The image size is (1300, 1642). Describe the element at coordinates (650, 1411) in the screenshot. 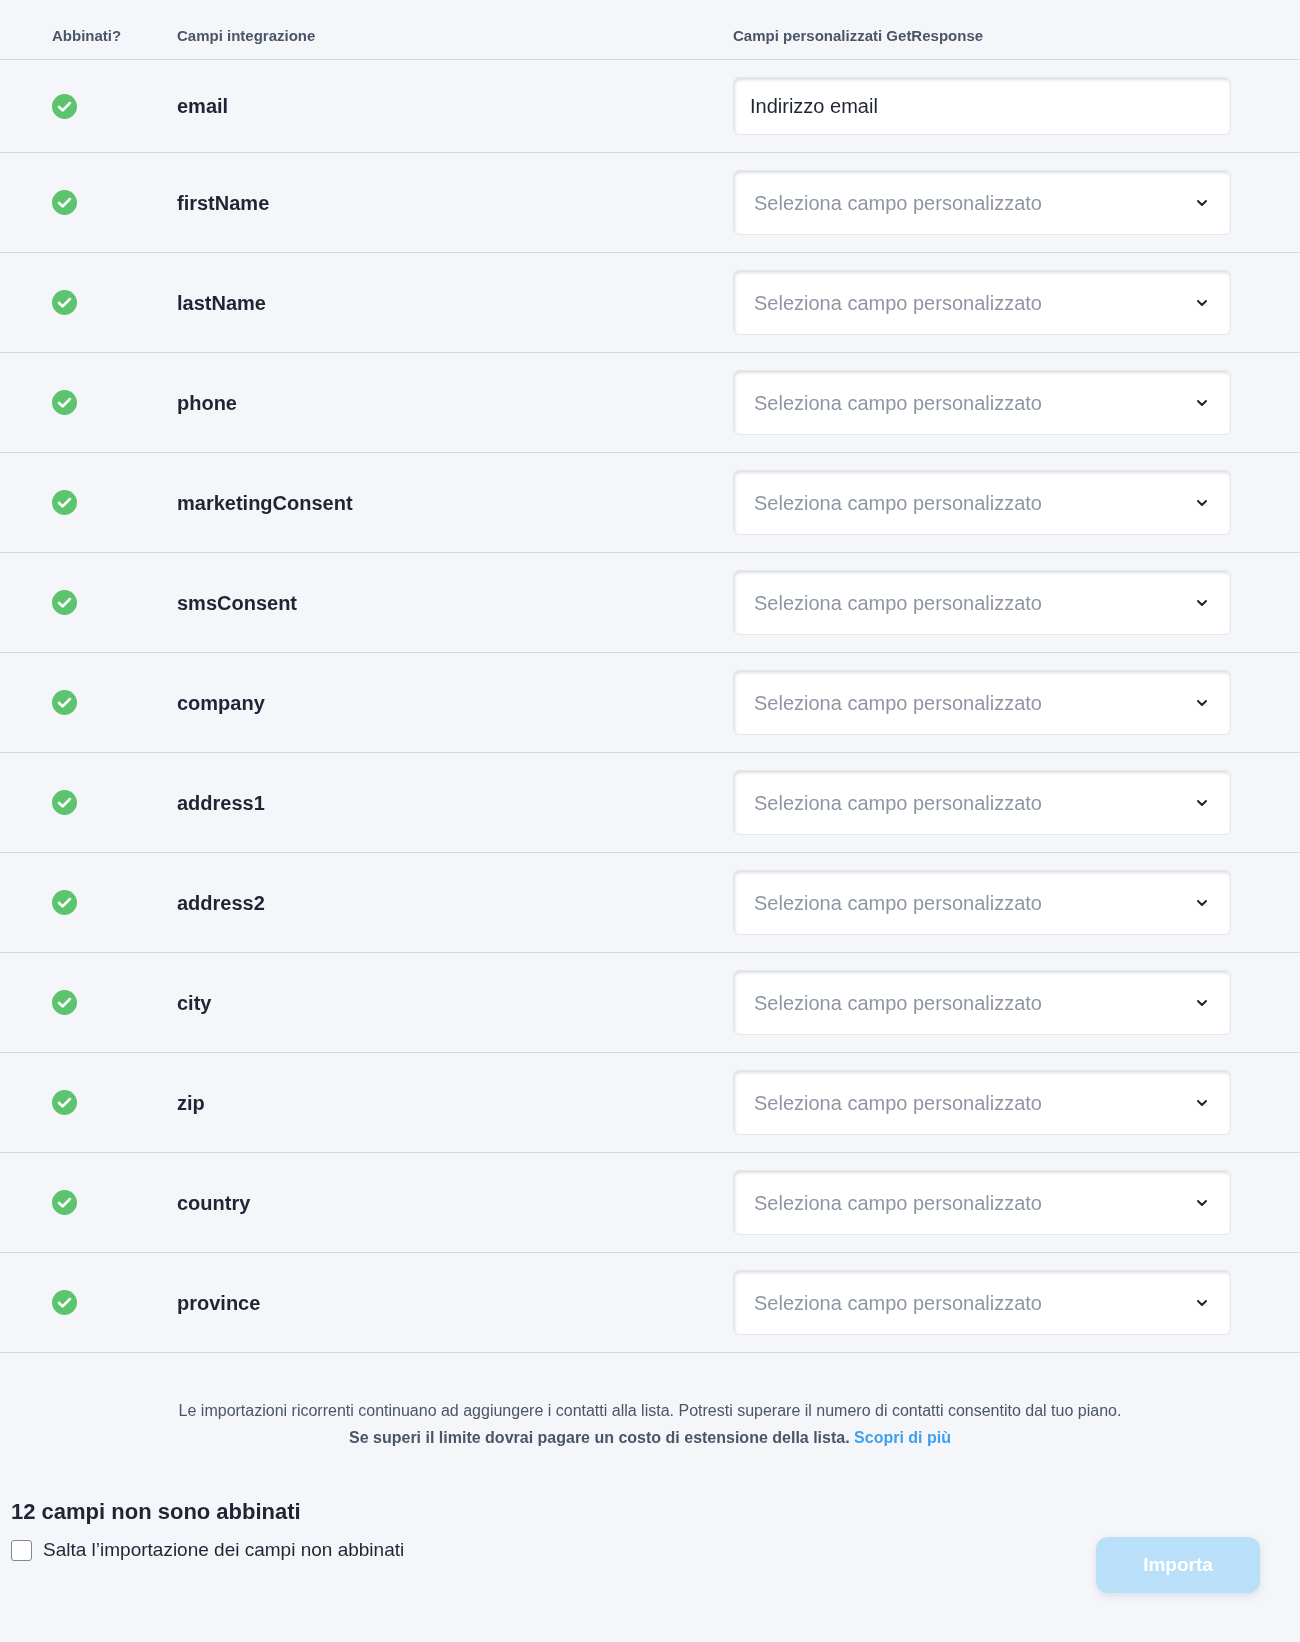

I see `recurring-import-notice: Le importazioni ricorrenti continuano ad aggiungere i contatti alla lista. Potresti superare il numero di contatti consentito dal tuo piano.` at that location.